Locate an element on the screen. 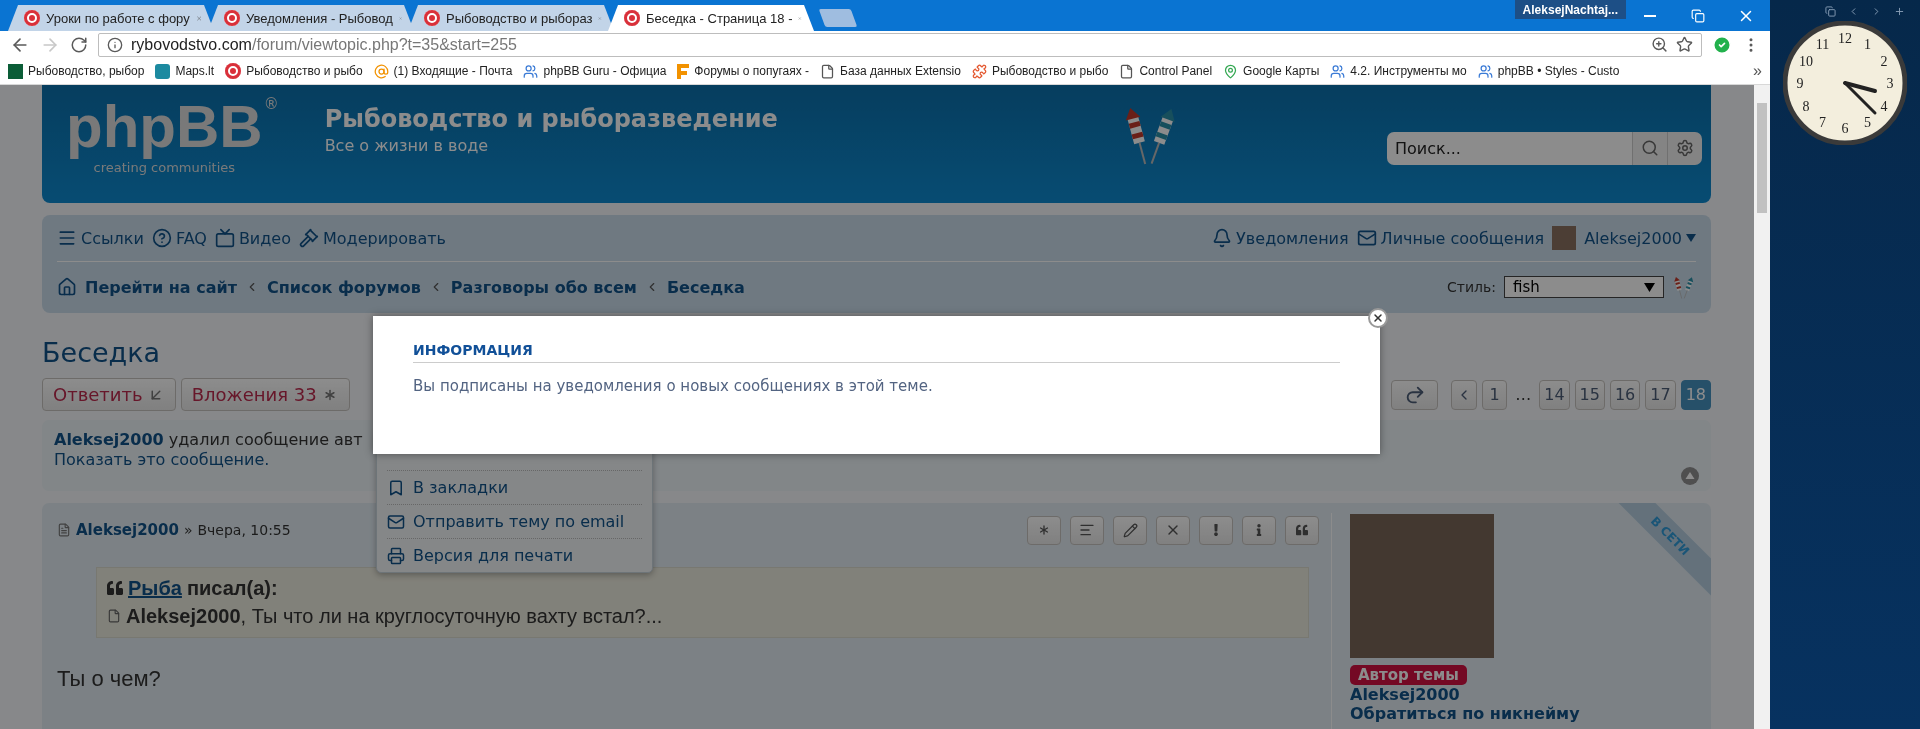  nav-link: Модерировать is located at coordinates (372, 238).